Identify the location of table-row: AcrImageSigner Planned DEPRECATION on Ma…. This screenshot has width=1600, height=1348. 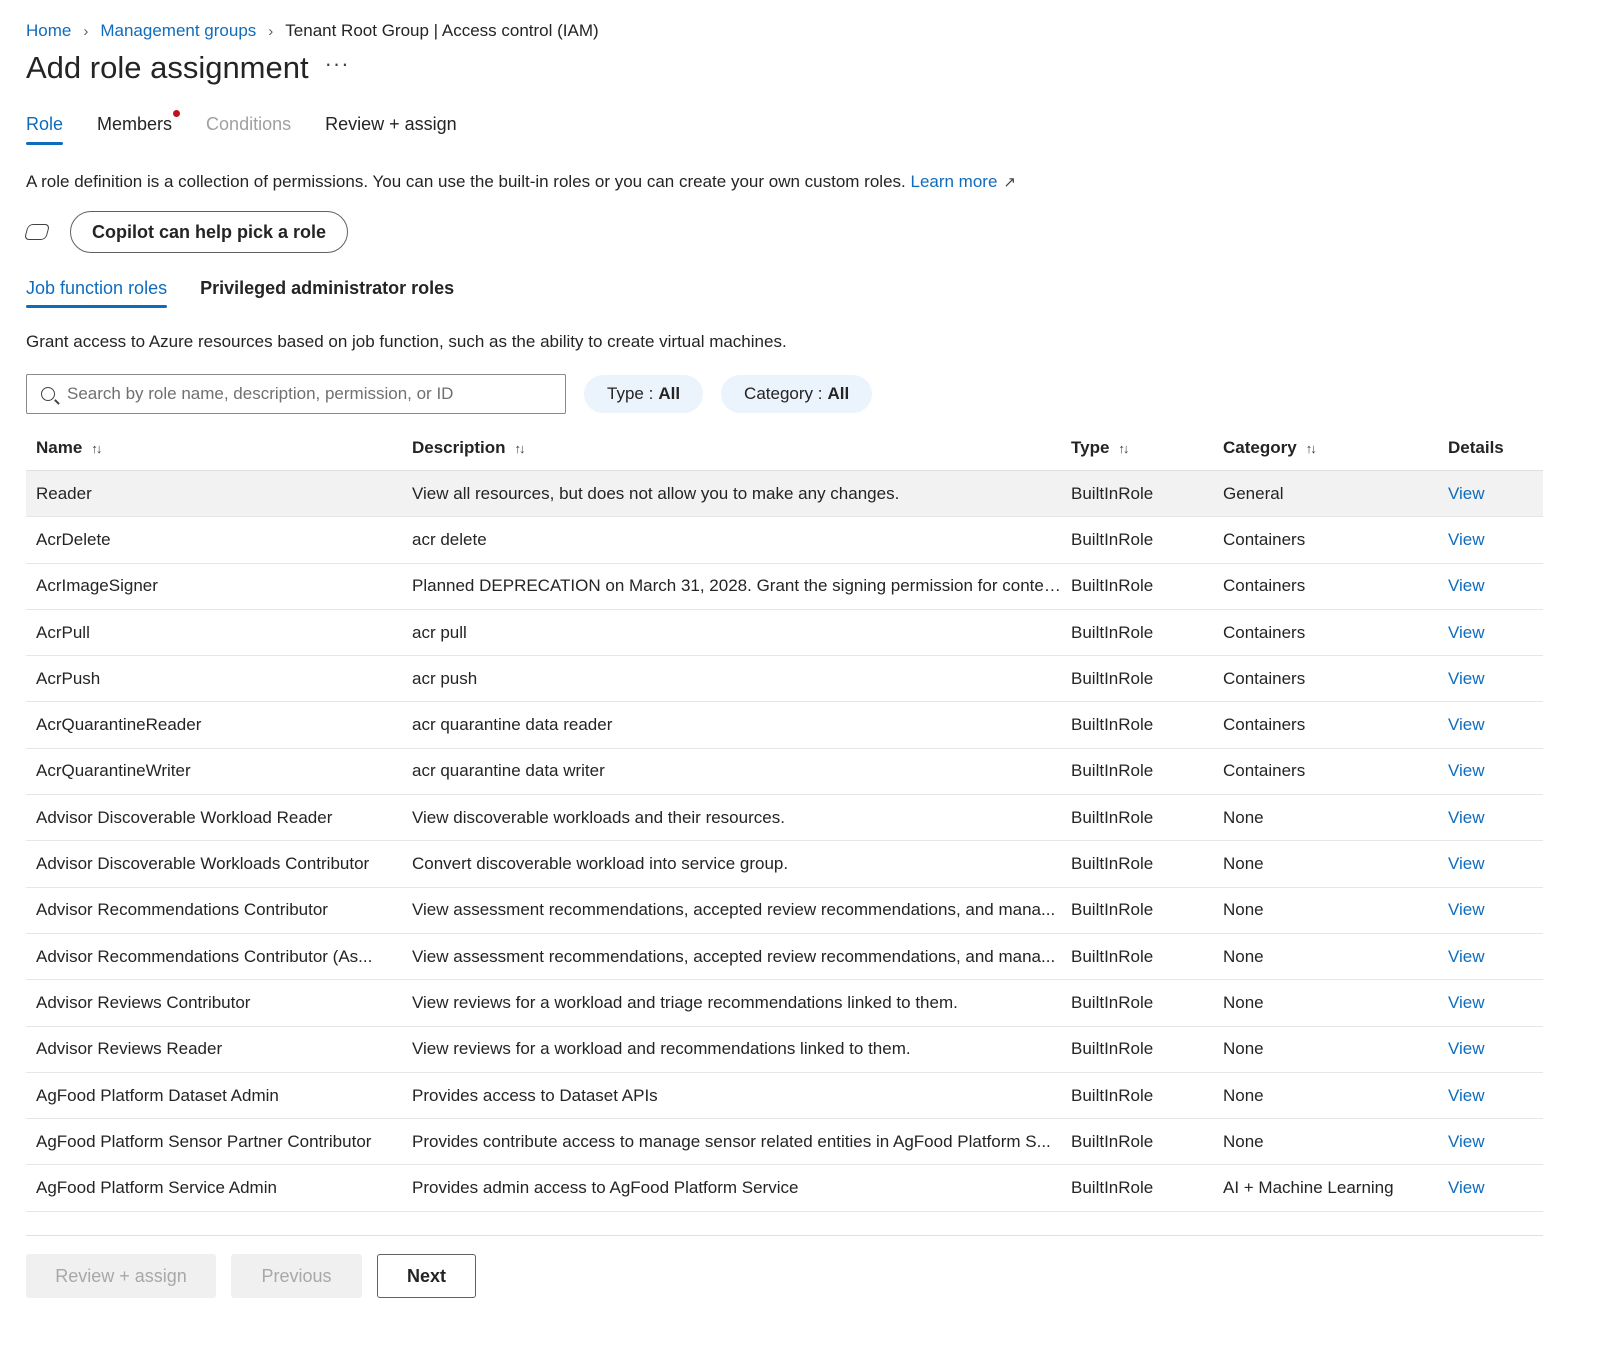
(784, 587).